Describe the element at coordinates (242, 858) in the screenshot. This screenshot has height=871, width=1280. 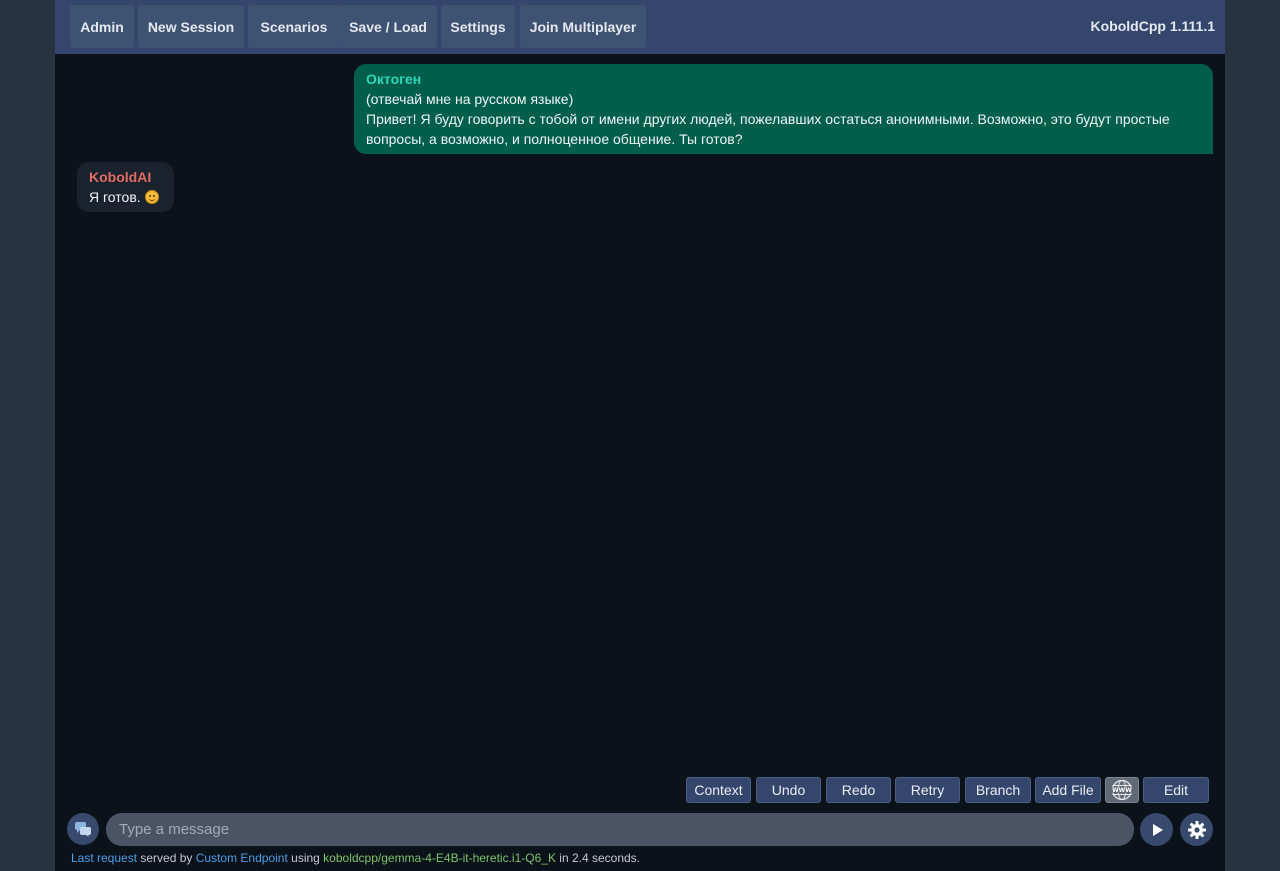
I see `endpoint-link: Custom Endpoint` at that location.